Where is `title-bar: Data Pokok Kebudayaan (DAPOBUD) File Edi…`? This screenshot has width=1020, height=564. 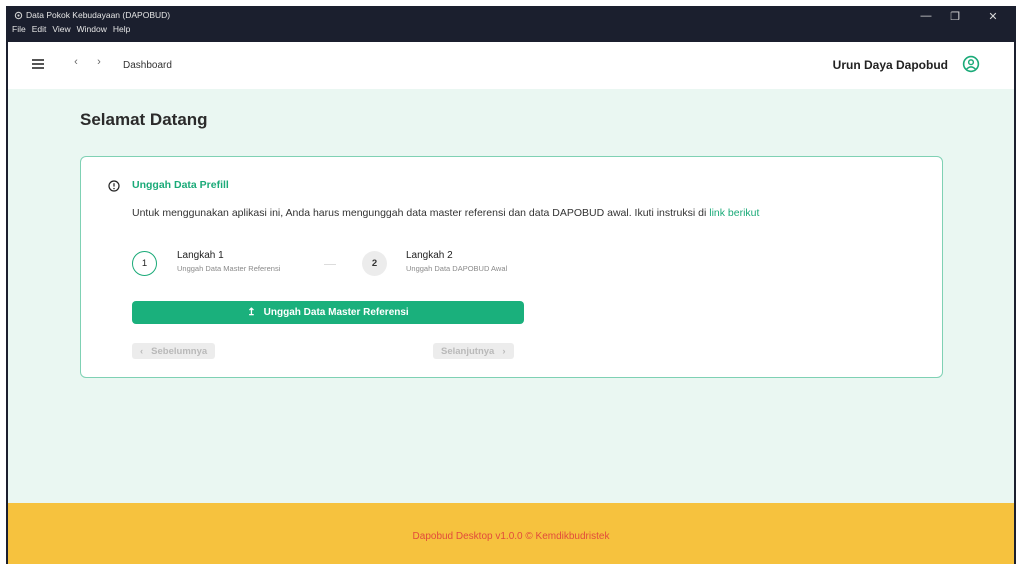
title-bar: Data Pokok Kebudayaan (DAPOBUD) File Edi… is located at coordinates (511, 24).